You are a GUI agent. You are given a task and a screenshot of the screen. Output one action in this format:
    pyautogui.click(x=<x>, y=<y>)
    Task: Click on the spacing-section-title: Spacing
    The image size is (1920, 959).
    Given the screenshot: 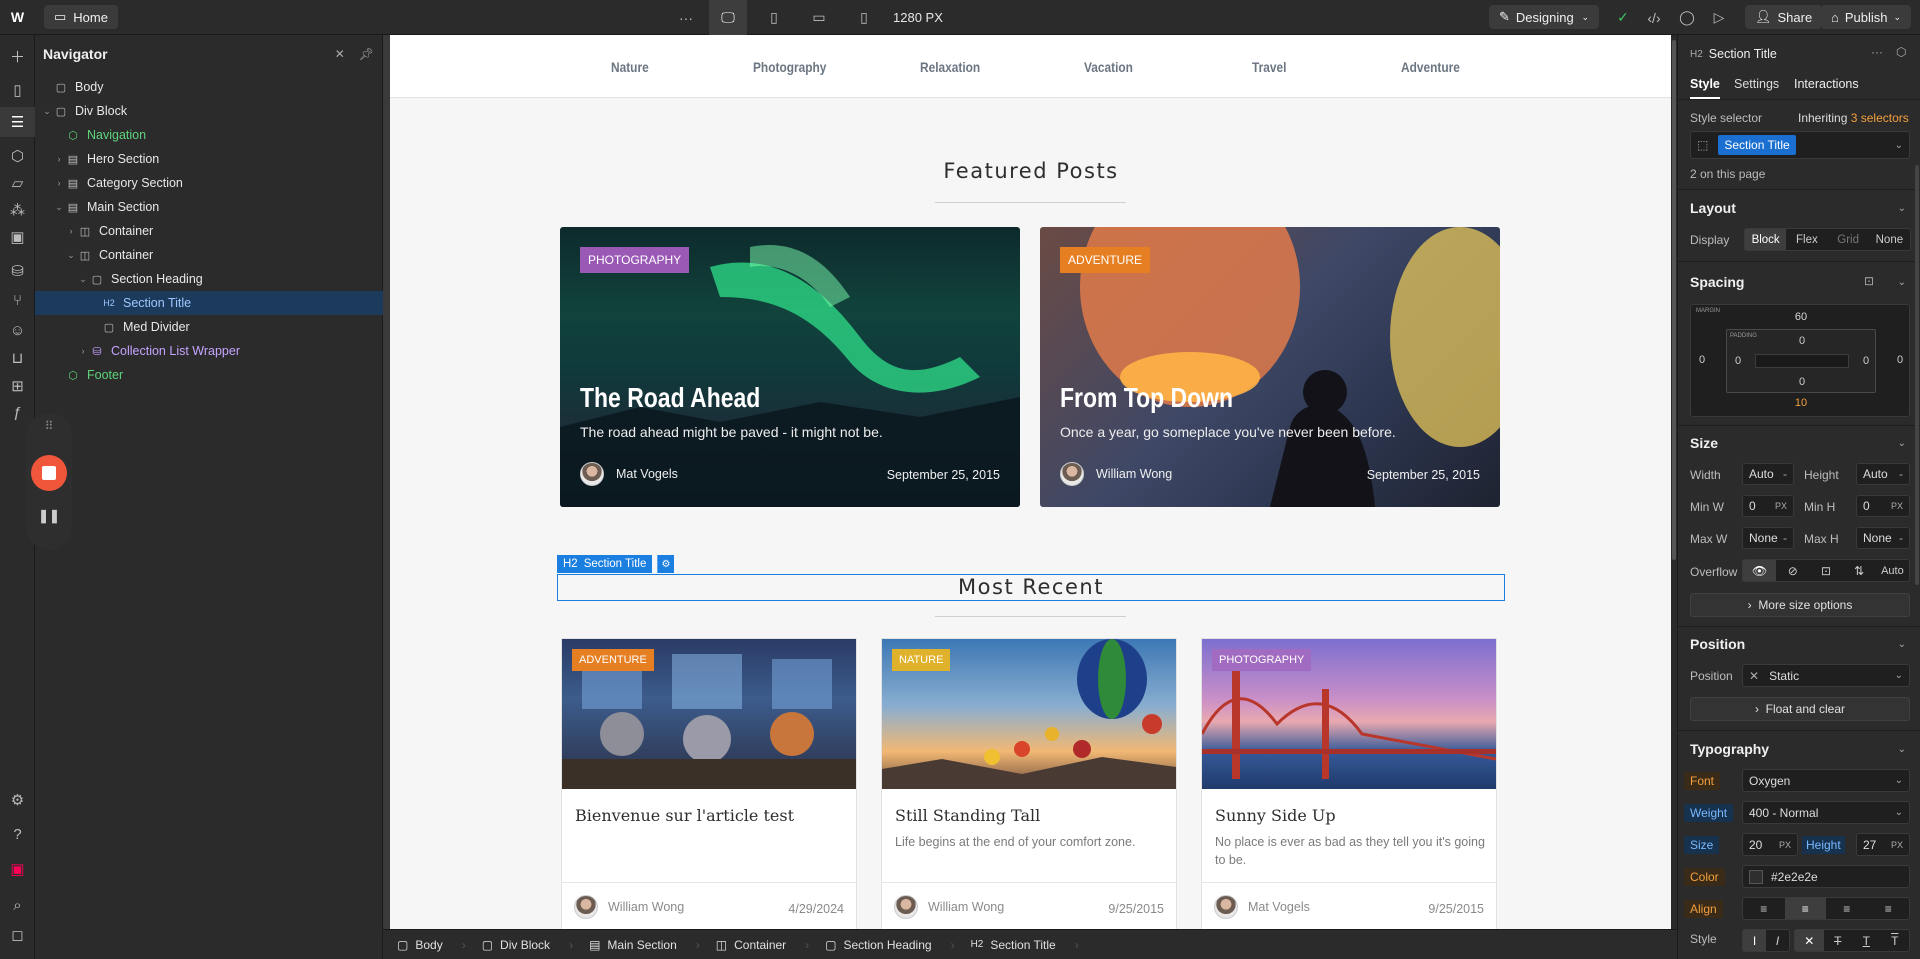 What is the action you would take?
    pyautogui.click(x=1717, y=282)
    